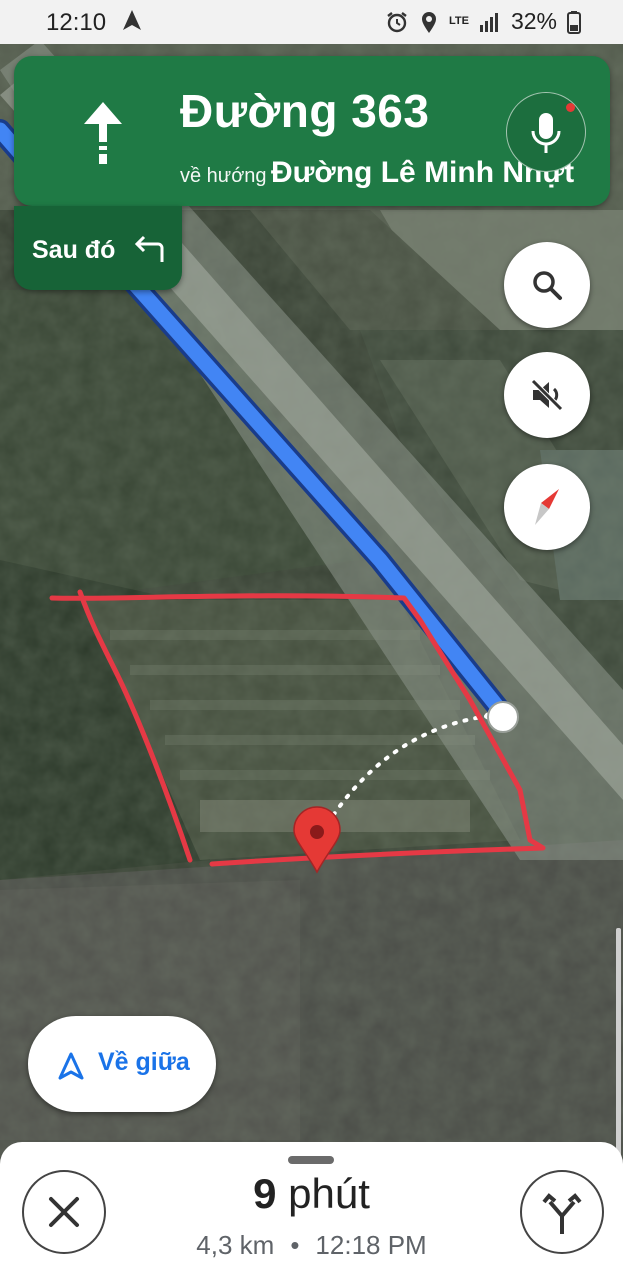 The height and width of the screenshot is (1280, 623). I want to click on then-turn-card: Sau đó, so click(98, 248).